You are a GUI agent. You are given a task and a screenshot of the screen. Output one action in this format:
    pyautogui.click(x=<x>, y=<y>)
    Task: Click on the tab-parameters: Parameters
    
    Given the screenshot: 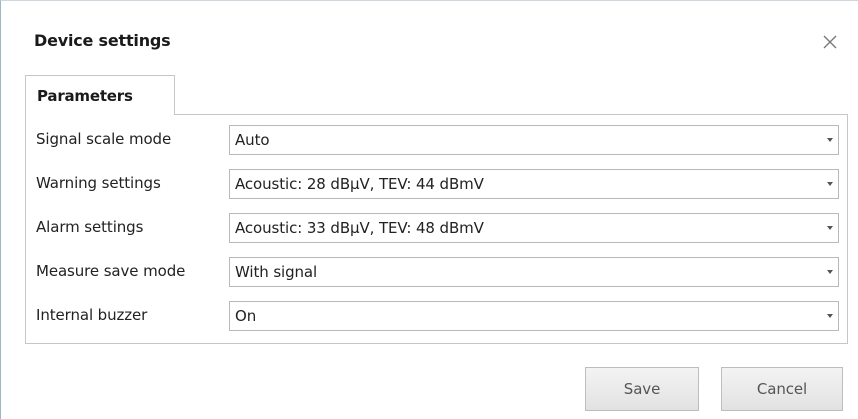 What is the action you would take?
    pyautogui.click(x=100, y=95)
    